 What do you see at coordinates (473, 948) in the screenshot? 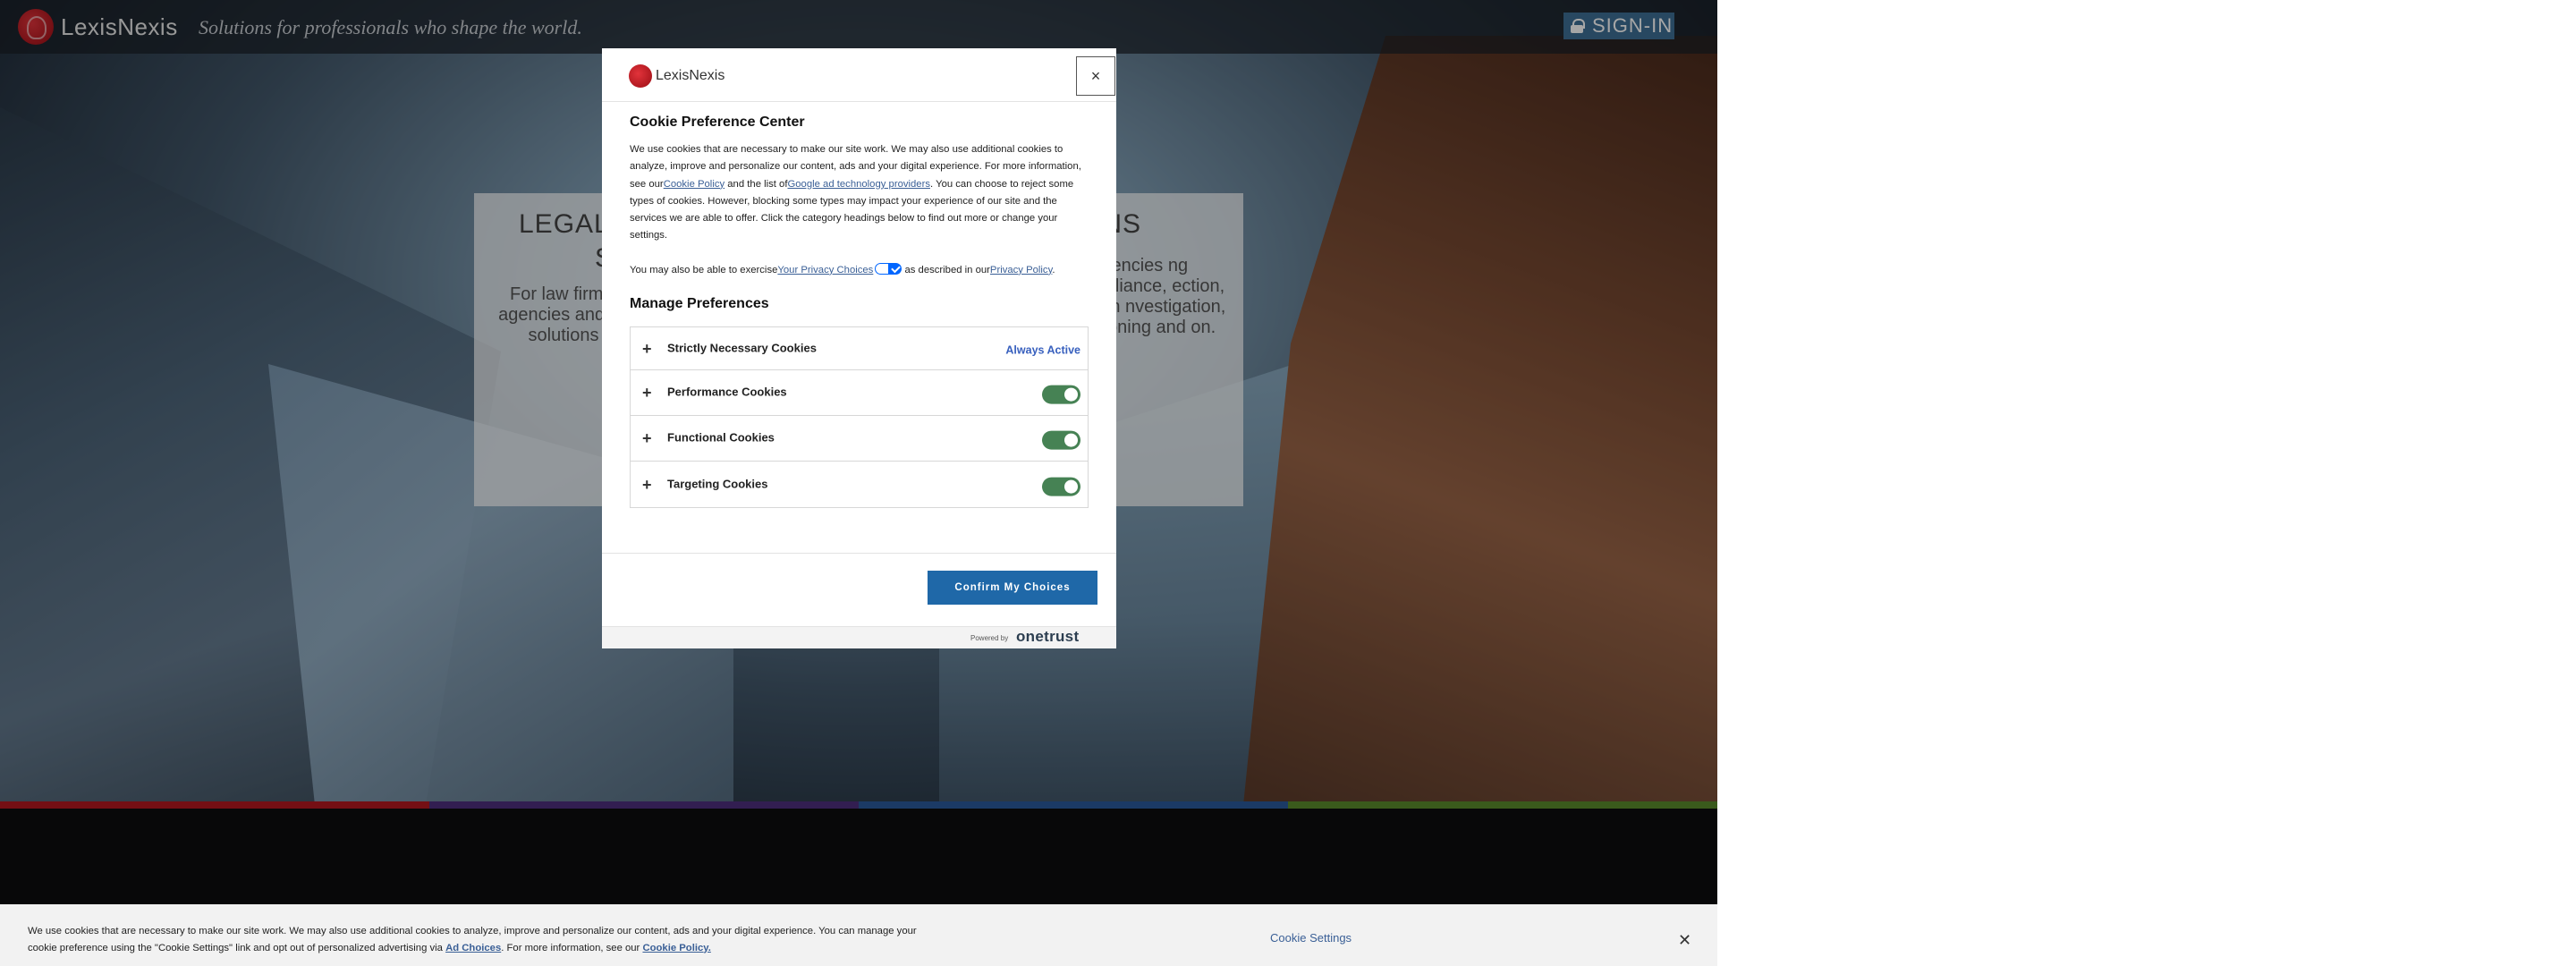
I see `ad-choices-link: Ad Choices` at bounding box center [473, 948].